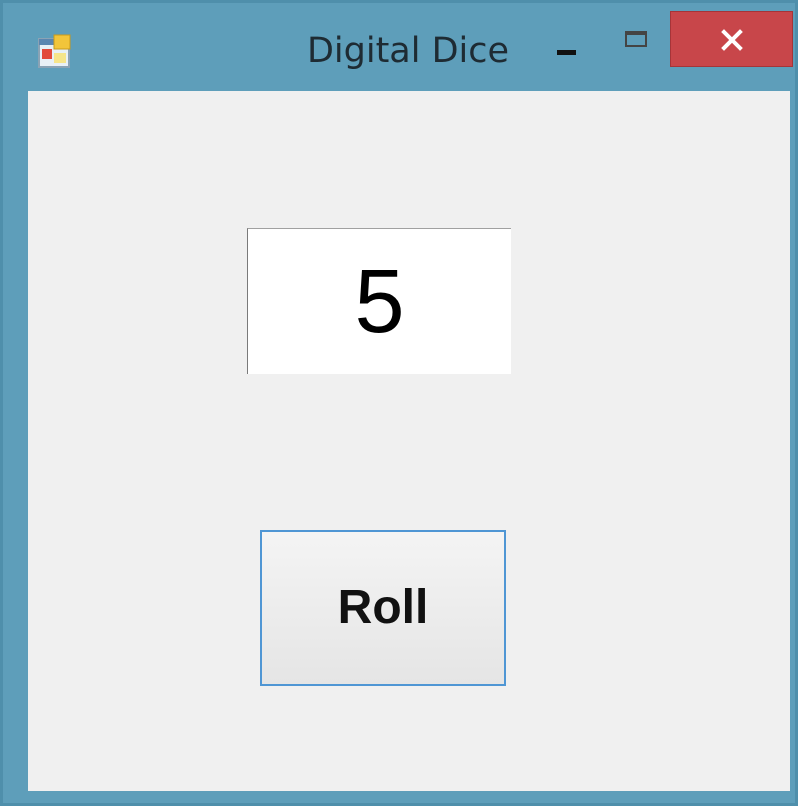  What do you see at coordinates (399, 47) in the screenshot?
I see `title-bar: Digital Dice` at bounding box center [399, 47].